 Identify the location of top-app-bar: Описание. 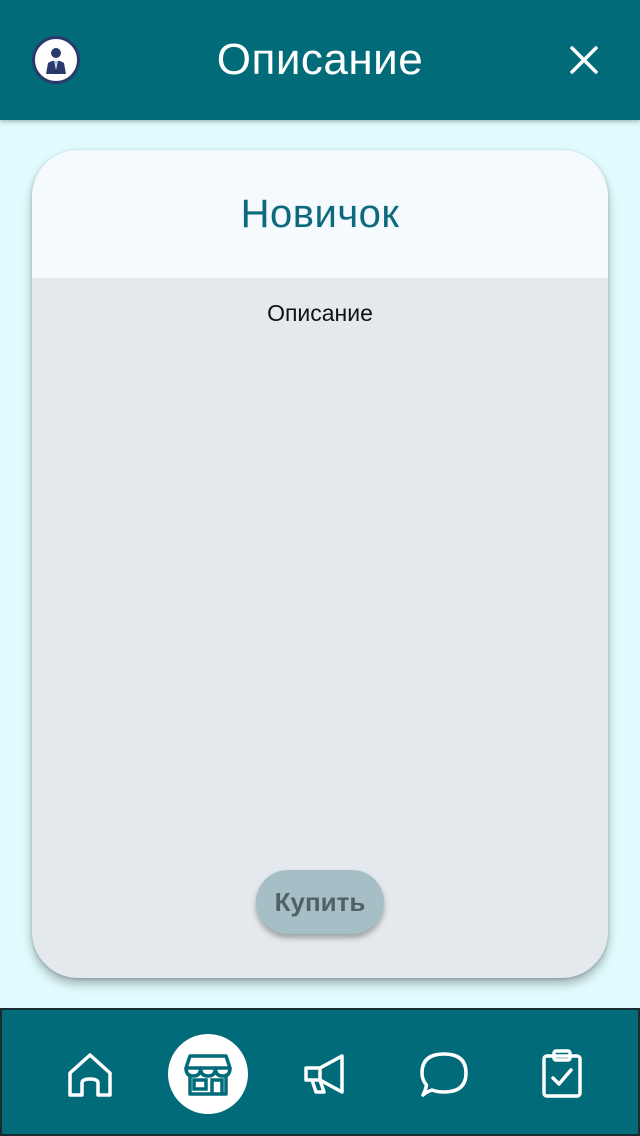
(320, 60).